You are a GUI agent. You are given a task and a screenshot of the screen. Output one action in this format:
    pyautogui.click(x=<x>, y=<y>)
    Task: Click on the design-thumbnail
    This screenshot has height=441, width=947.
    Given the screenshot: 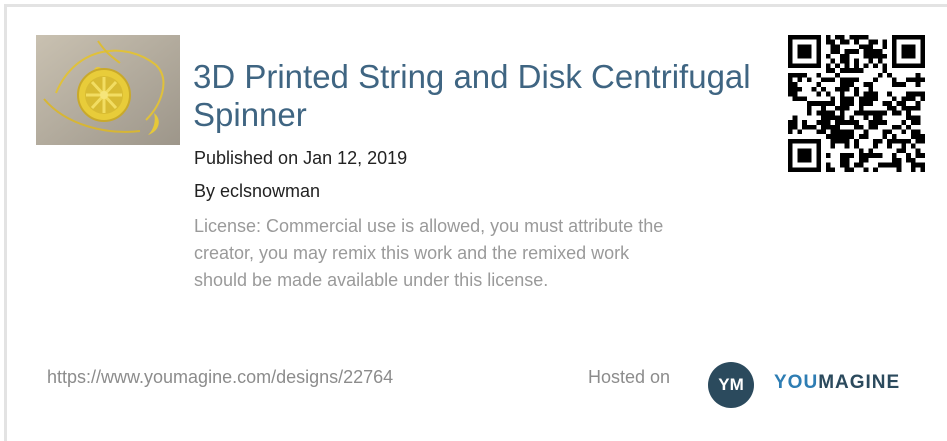 What is the action you would take?
    pyautogui.click(x=108, y=90)
    